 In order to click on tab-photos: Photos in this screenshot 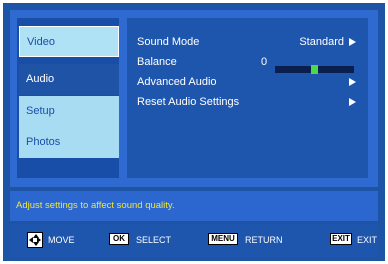, I will do `click(69, 142)`.